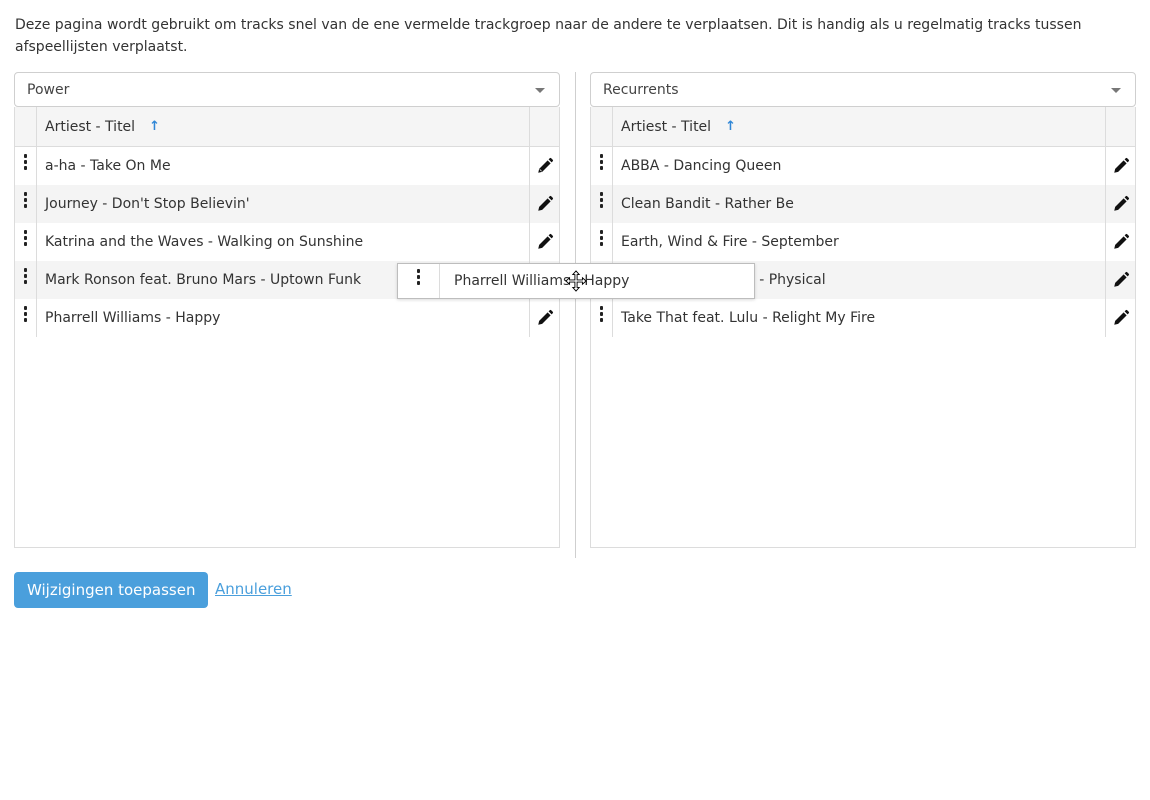 The height and width of the screenshot is (800, 1150). What do you see at coordinates (111, 590) in the screenshot?
I see `apply-changes-button: Wijzigingen toepassen` at bounding box center [111, 590].